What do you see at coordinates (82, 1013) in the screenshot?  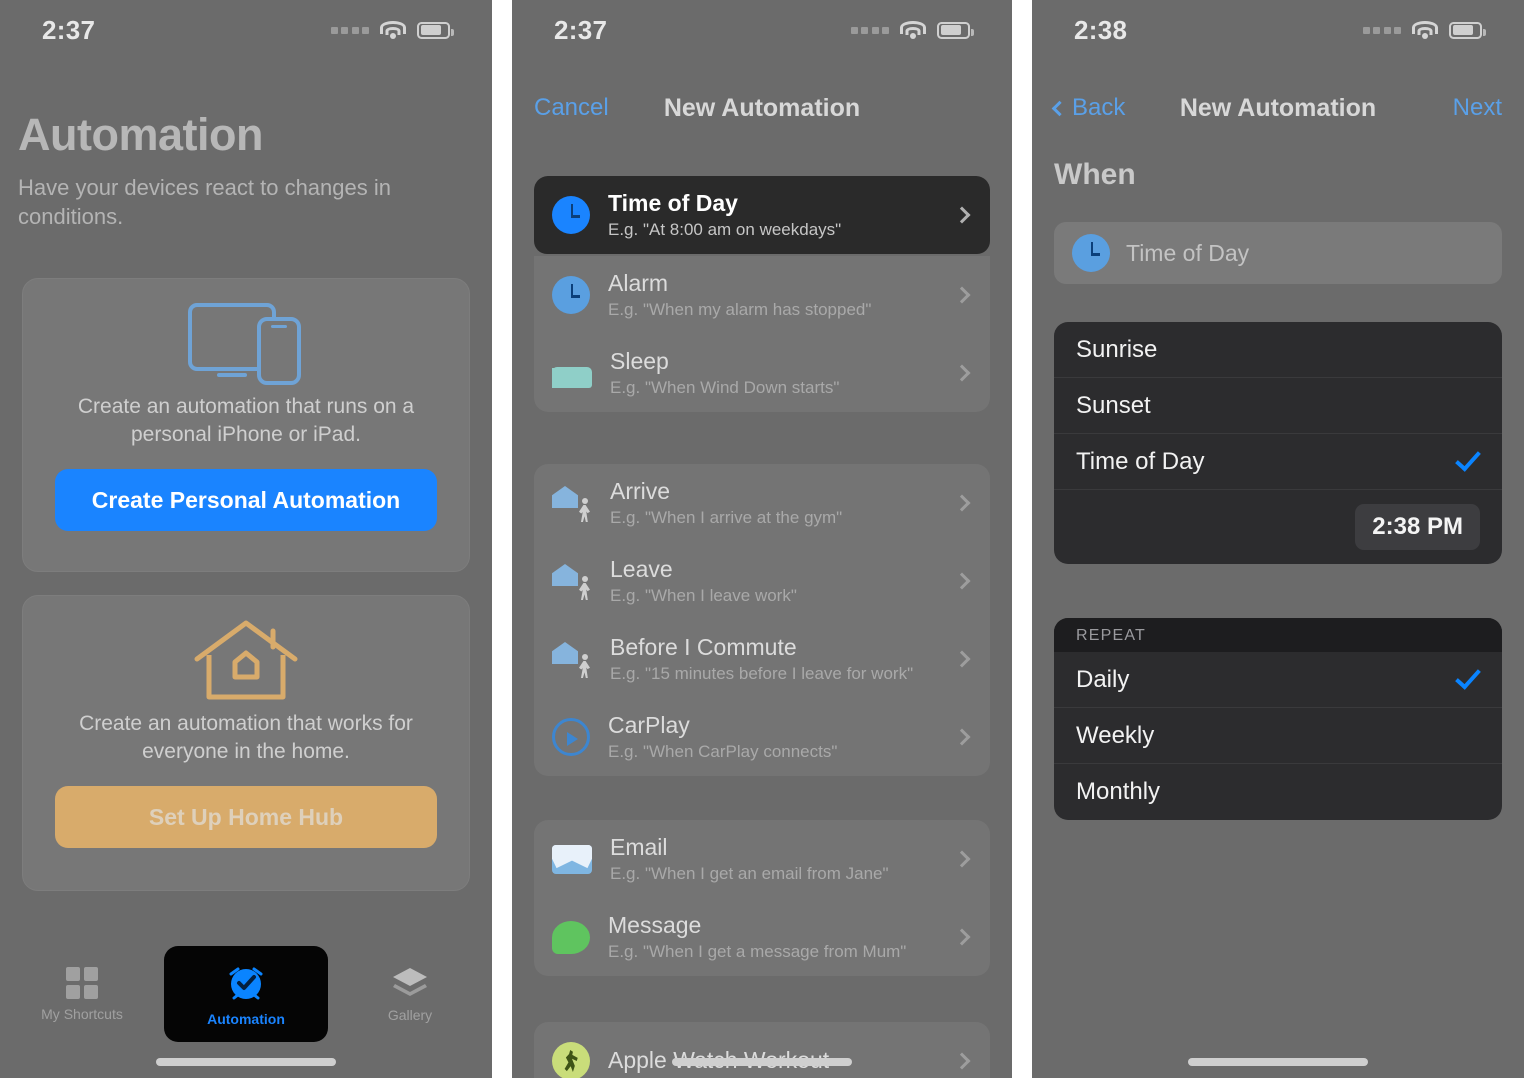 I see `tab-my-shortcuts-label: My Shortcuts` at bounding box center [82, 1013].